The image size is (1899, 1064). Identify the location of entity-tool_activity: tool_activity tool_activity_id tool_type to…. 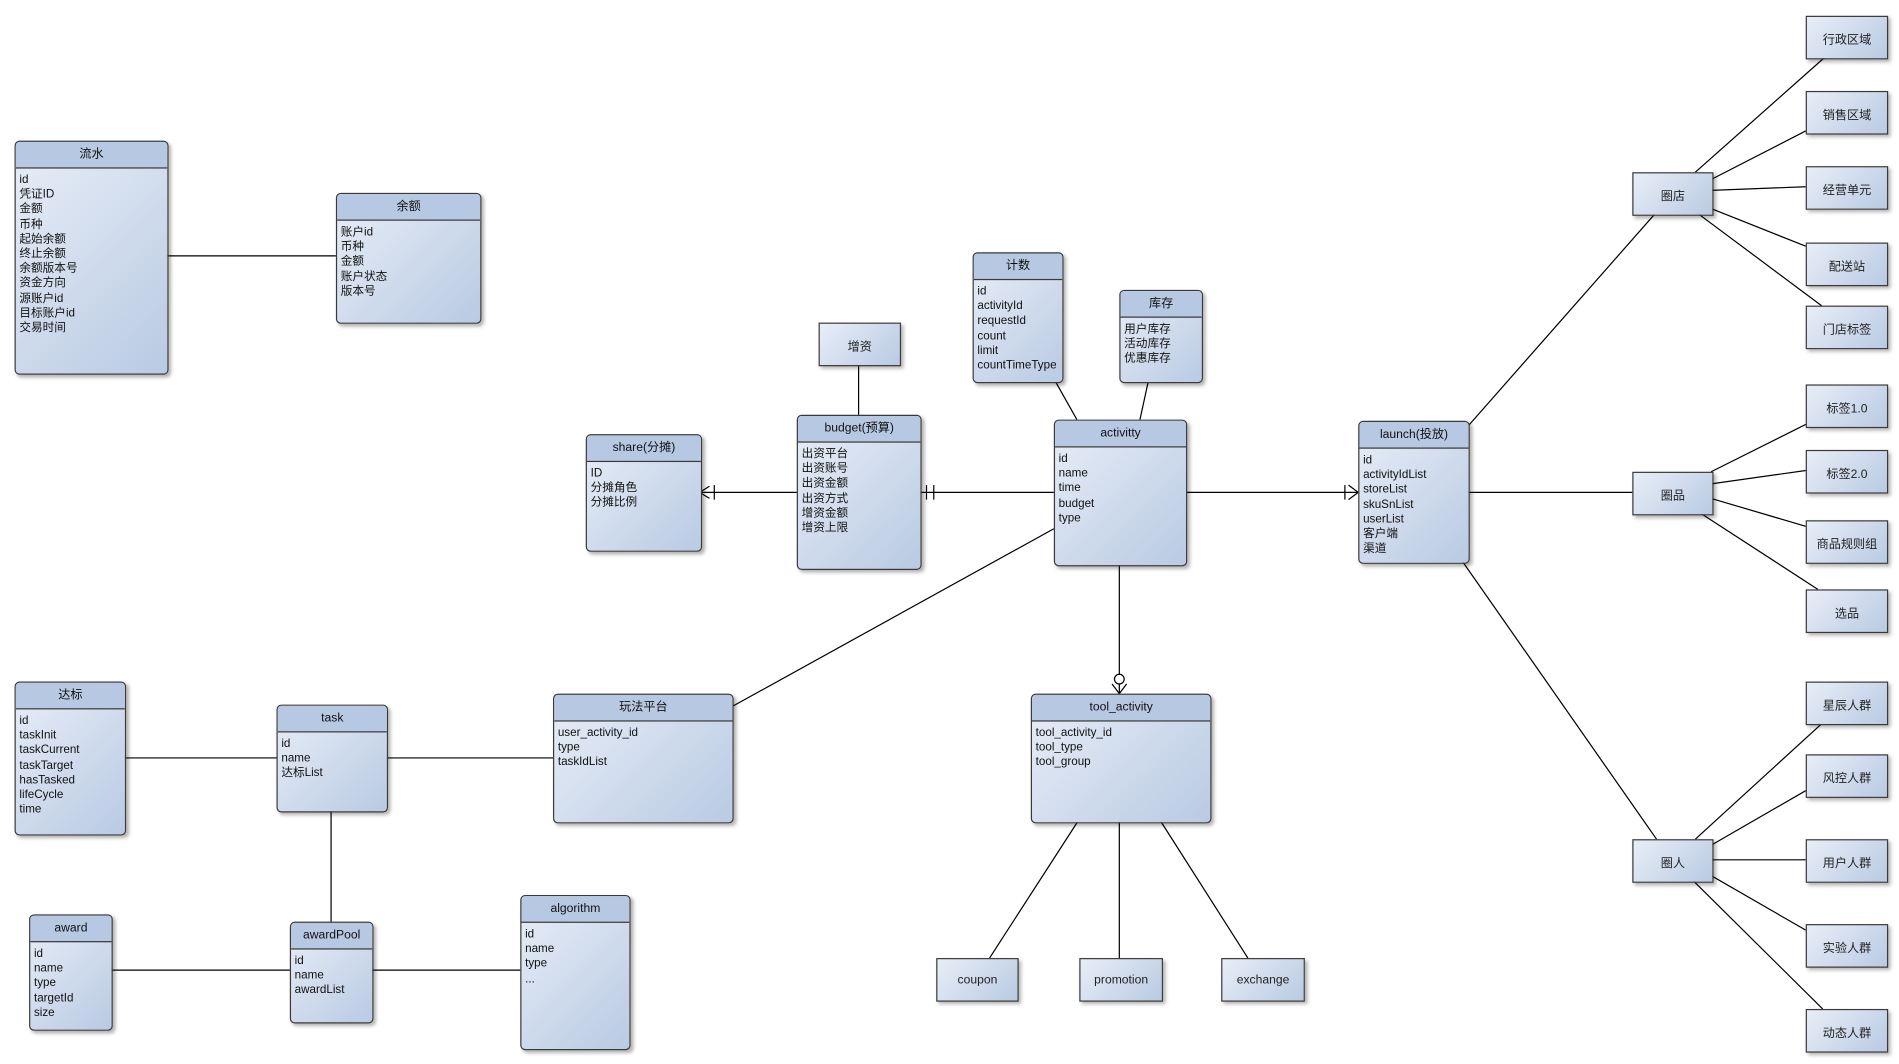
(1121, 758).